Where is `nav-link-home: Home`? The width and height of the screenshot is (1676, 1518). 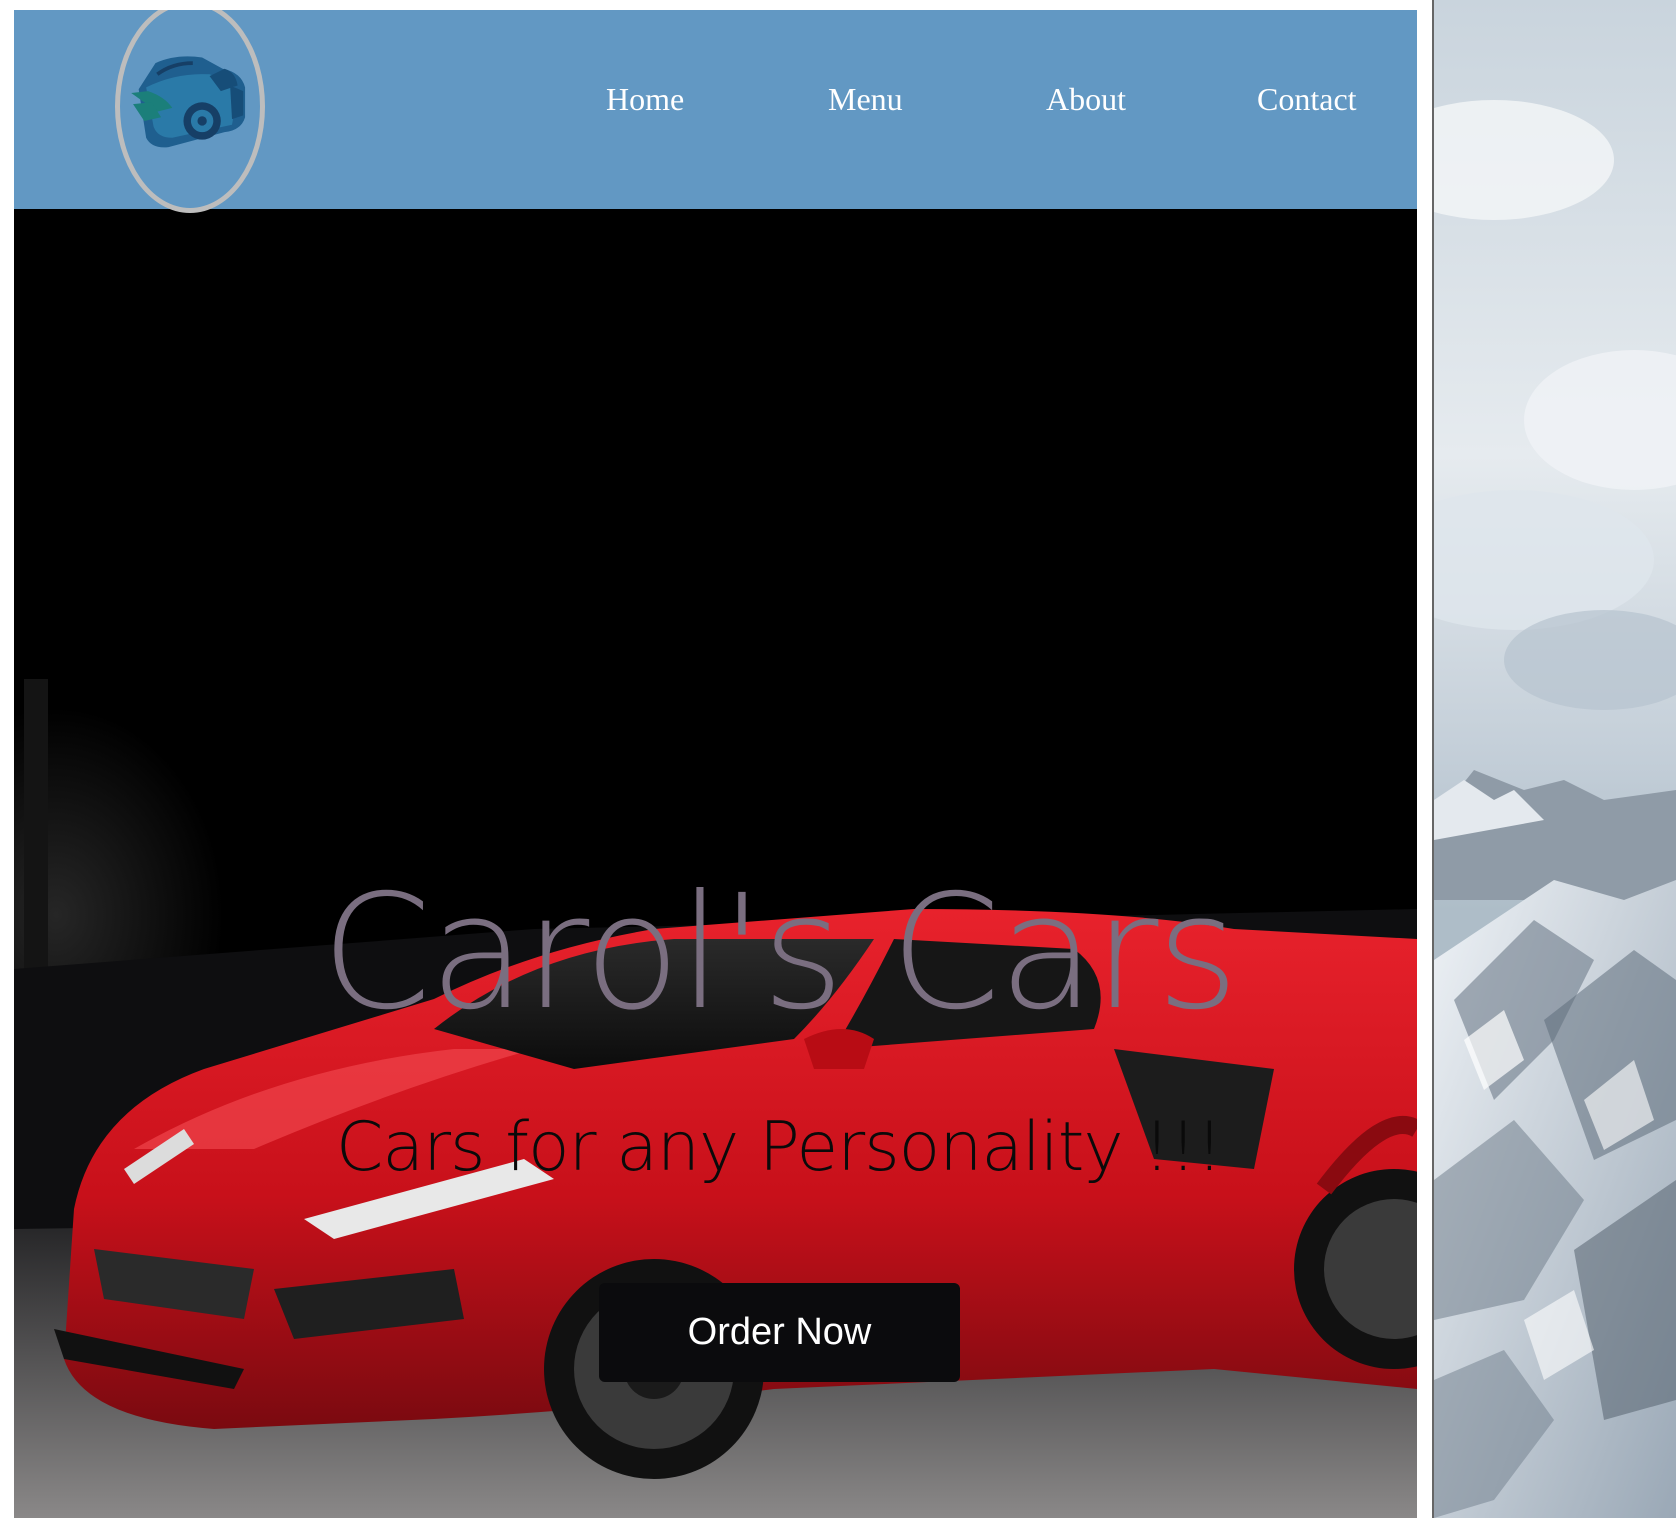 nav-link-home: Home is located at coordinates (645, 99).